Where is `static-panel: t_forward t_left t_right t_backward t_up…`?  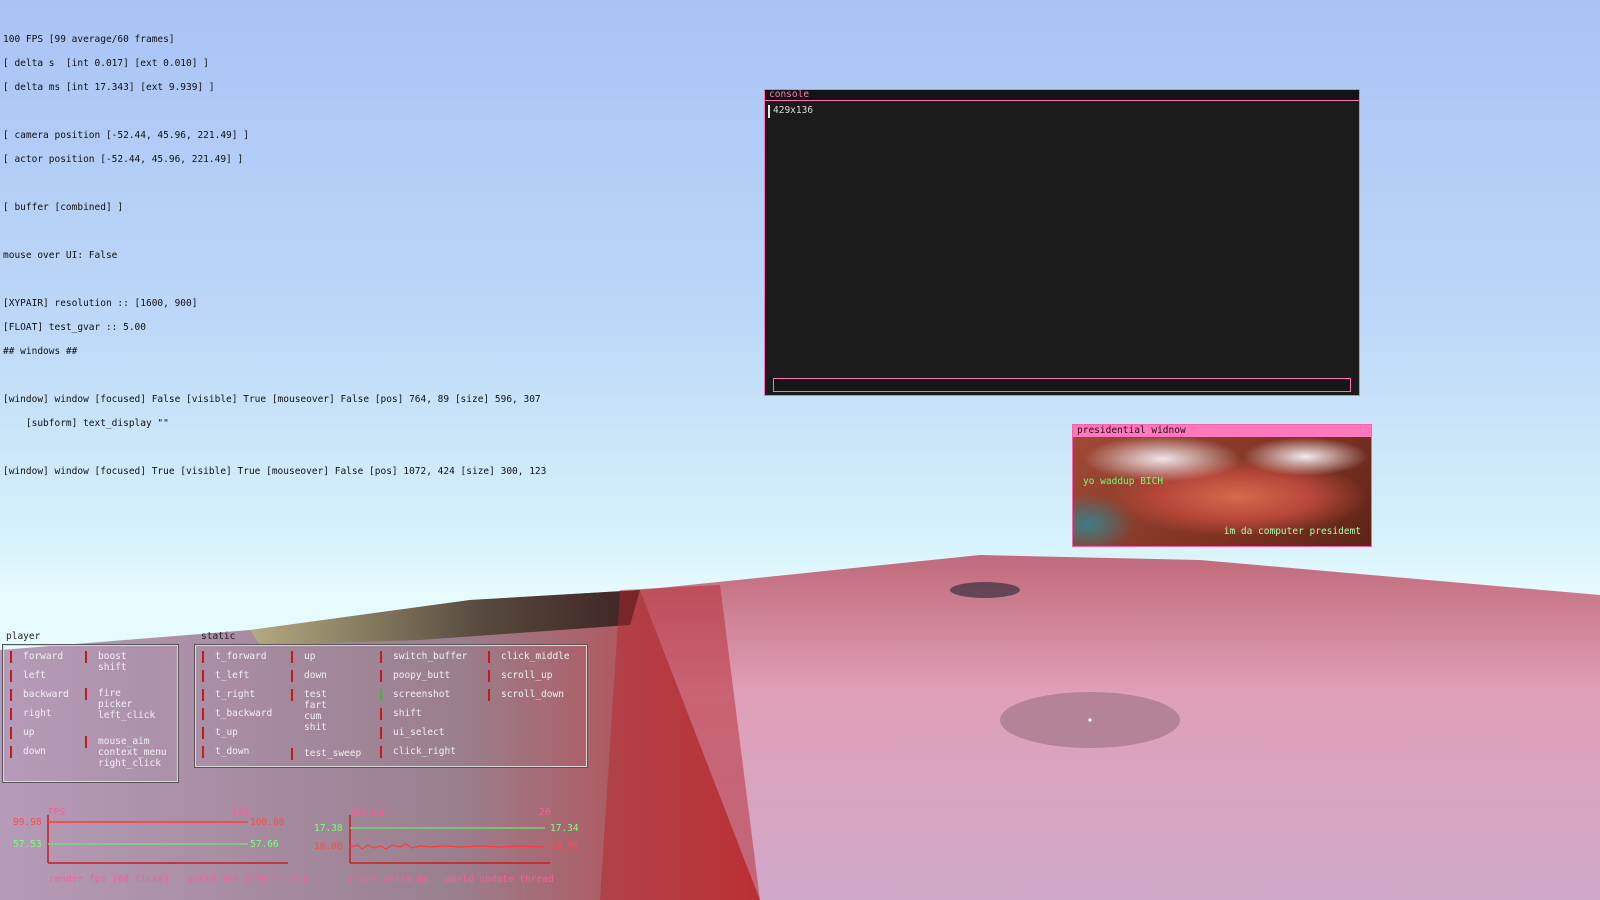
static-panel: t_forward t_left t_right t_backward t_up… is located at coordinates (391, 706).